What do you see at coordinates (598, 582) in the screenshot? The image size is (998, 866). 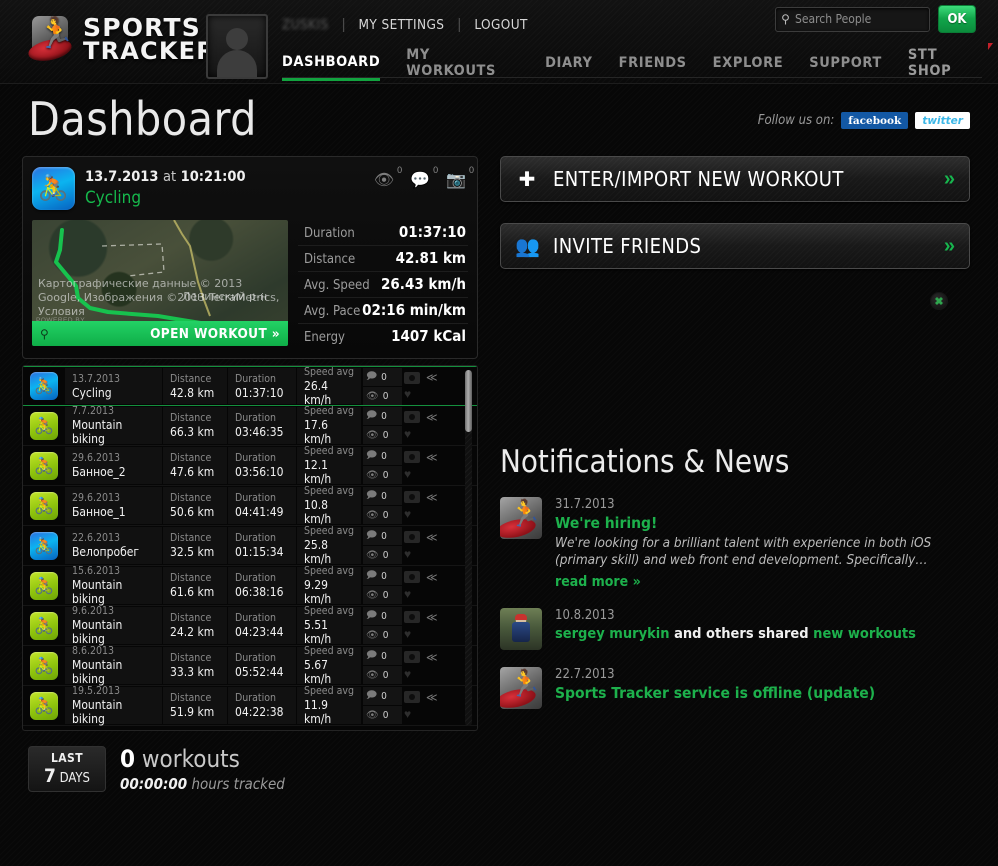 I see `read-more-link: read more »` at bounding box center [598, 582].